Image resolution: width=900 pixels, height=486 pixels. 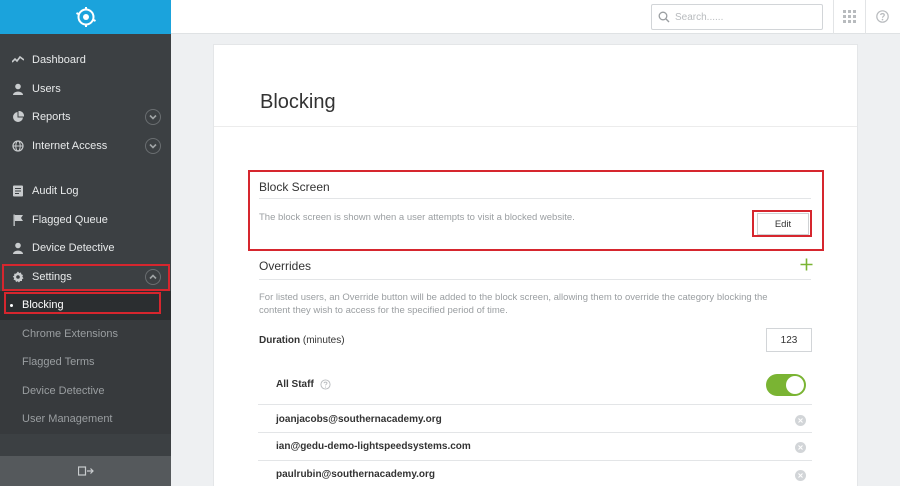 I want to click on logo-bar, so click(x=85, y=17).